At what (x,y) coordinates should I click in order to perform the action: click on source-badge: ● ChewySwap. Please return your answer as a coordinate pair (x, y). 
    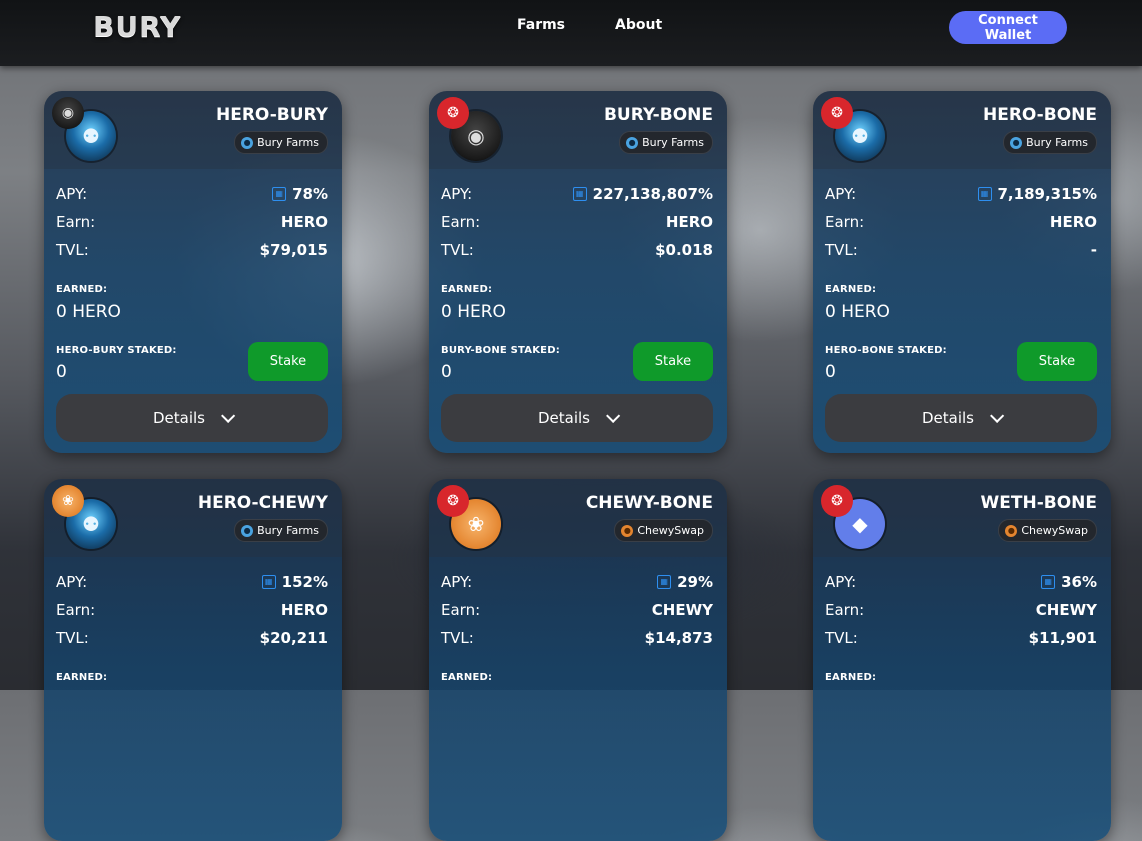
    Looking at the image, I should click on (1047, 530).